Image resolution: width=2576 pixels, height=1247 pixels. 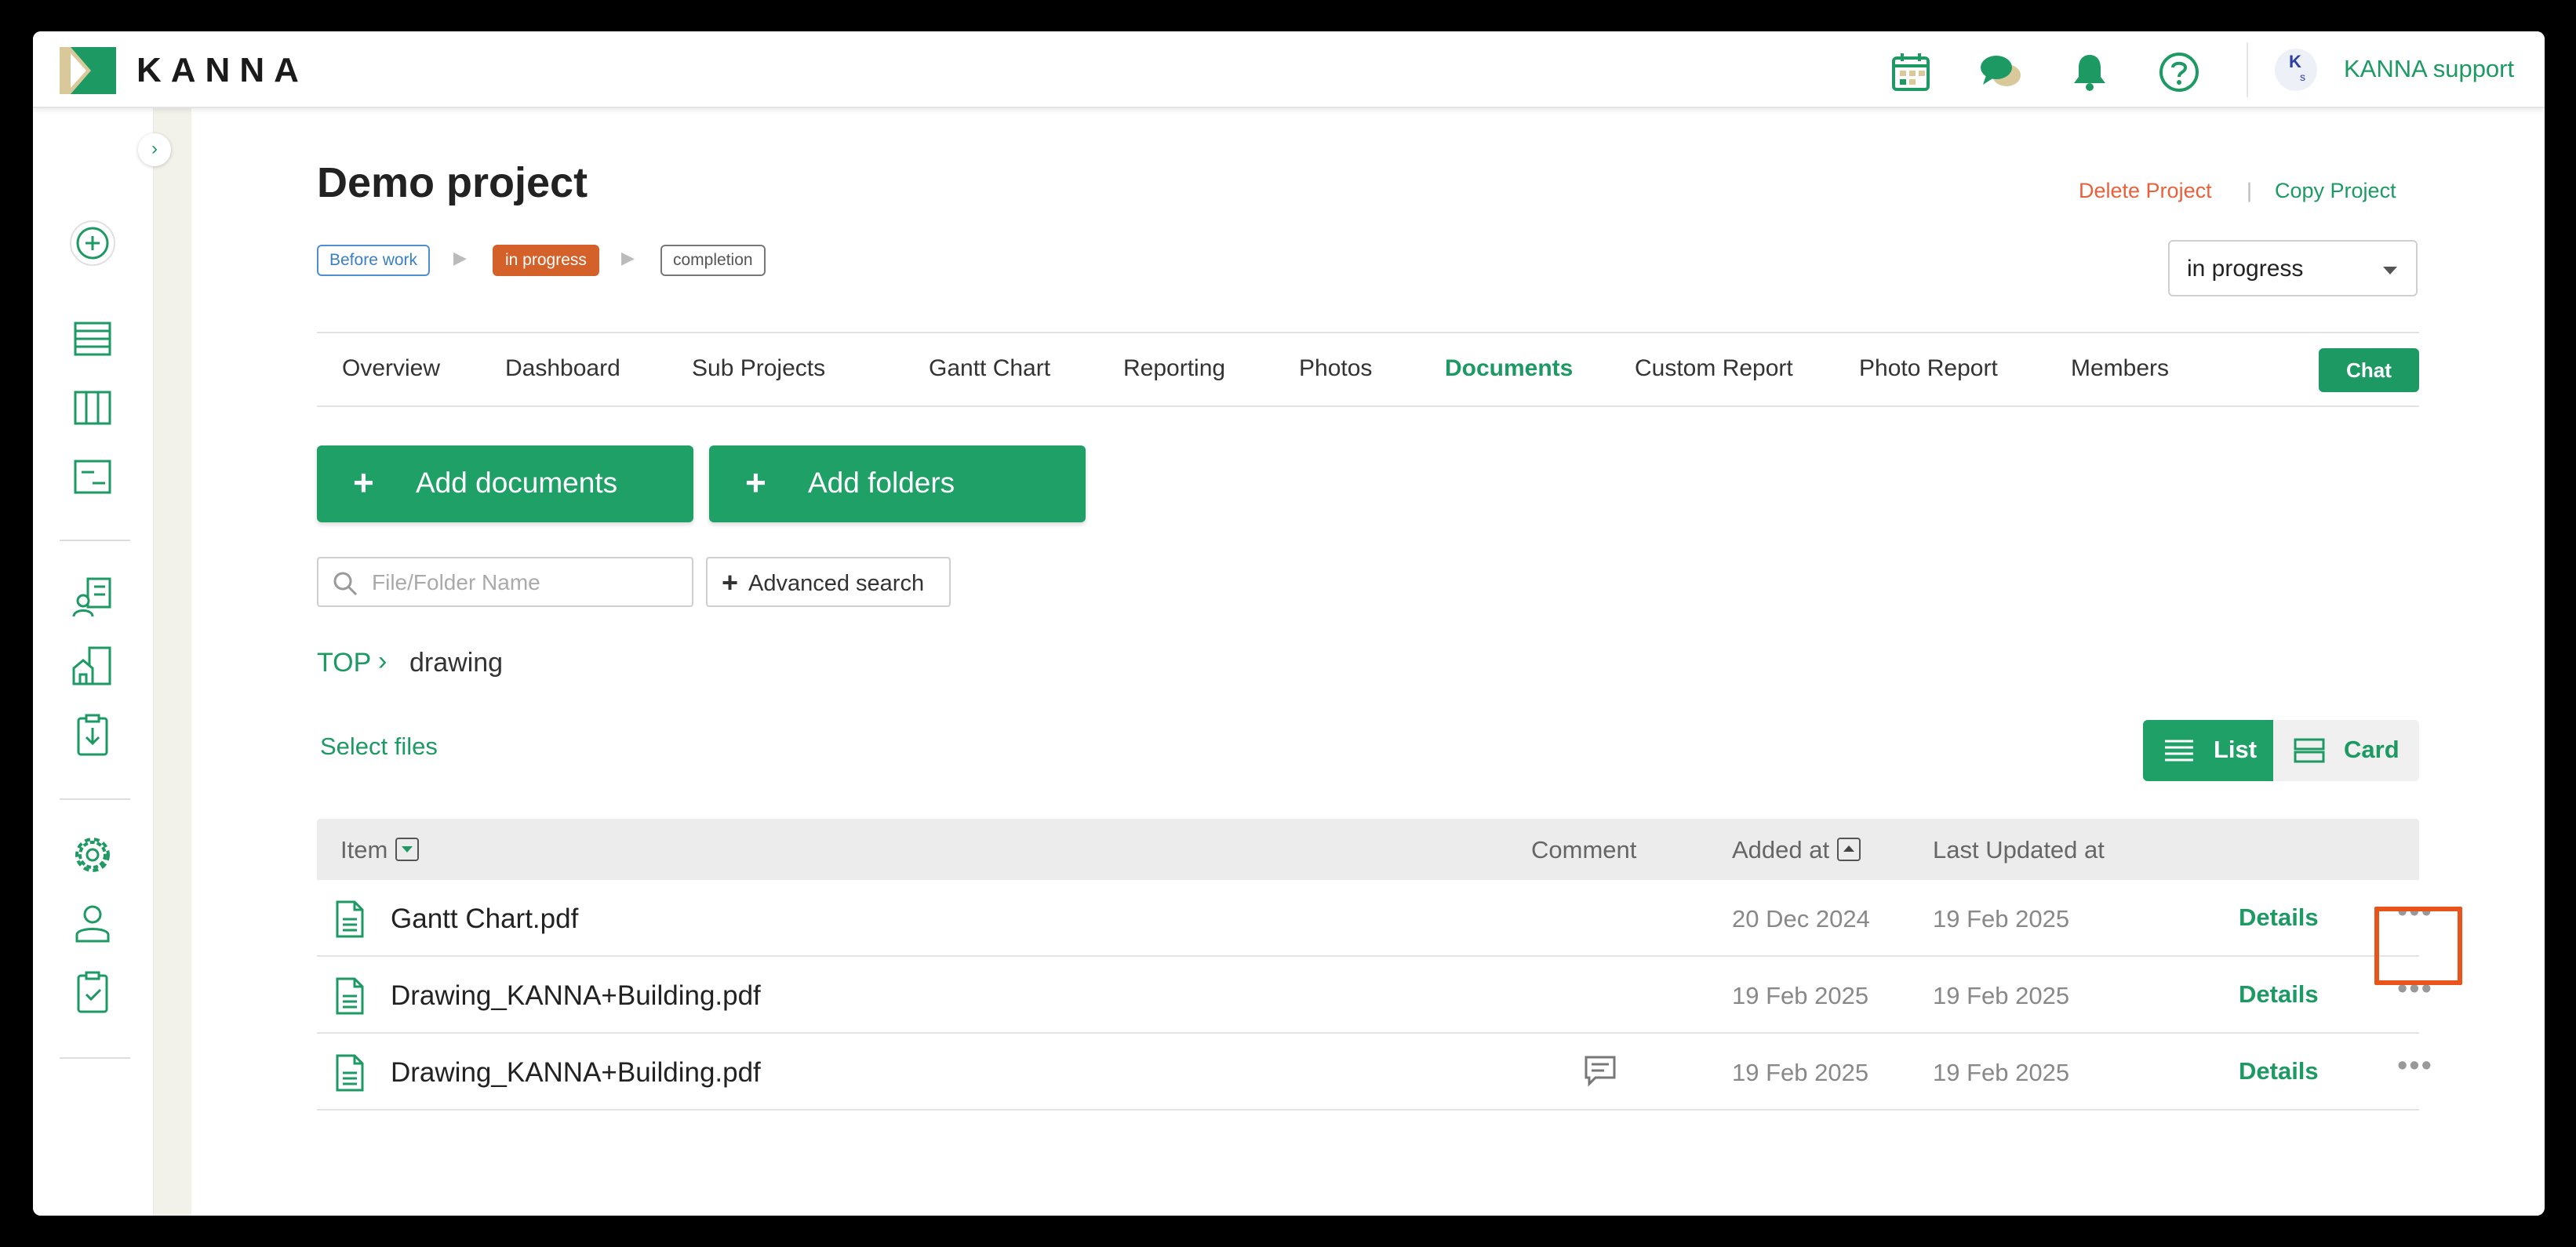 I want to click on tab-photos: Photos, so click(x=1335, y=368).